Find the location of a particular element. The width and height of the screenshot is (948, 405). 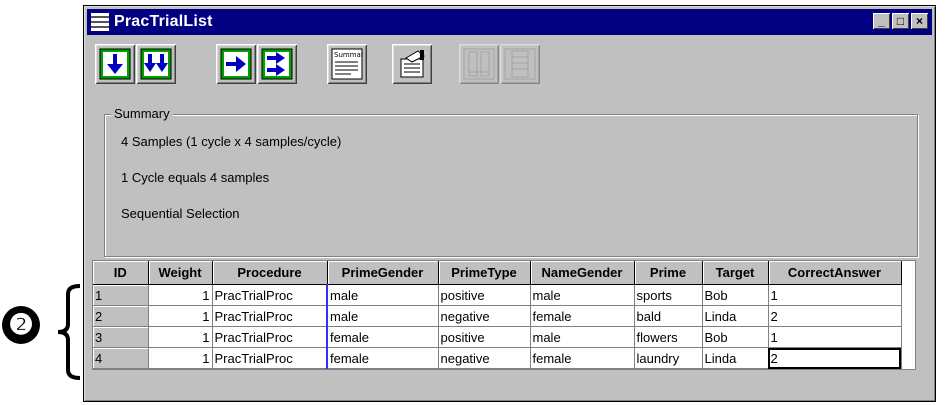

properties-icon is located at coordinates (412, 64).